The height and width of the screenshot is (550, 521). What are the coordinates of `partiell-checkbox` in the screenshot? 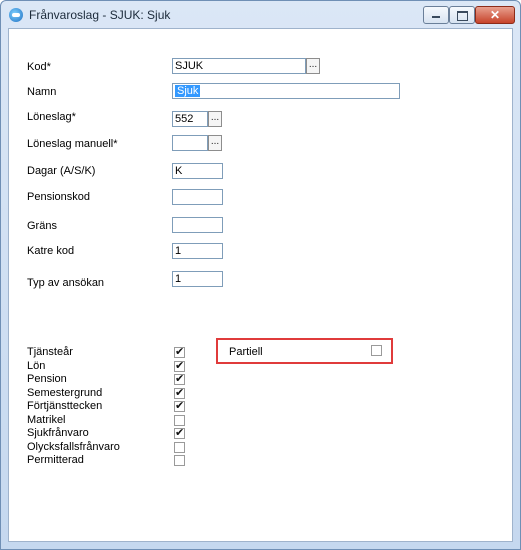 It's located at (376, 350).